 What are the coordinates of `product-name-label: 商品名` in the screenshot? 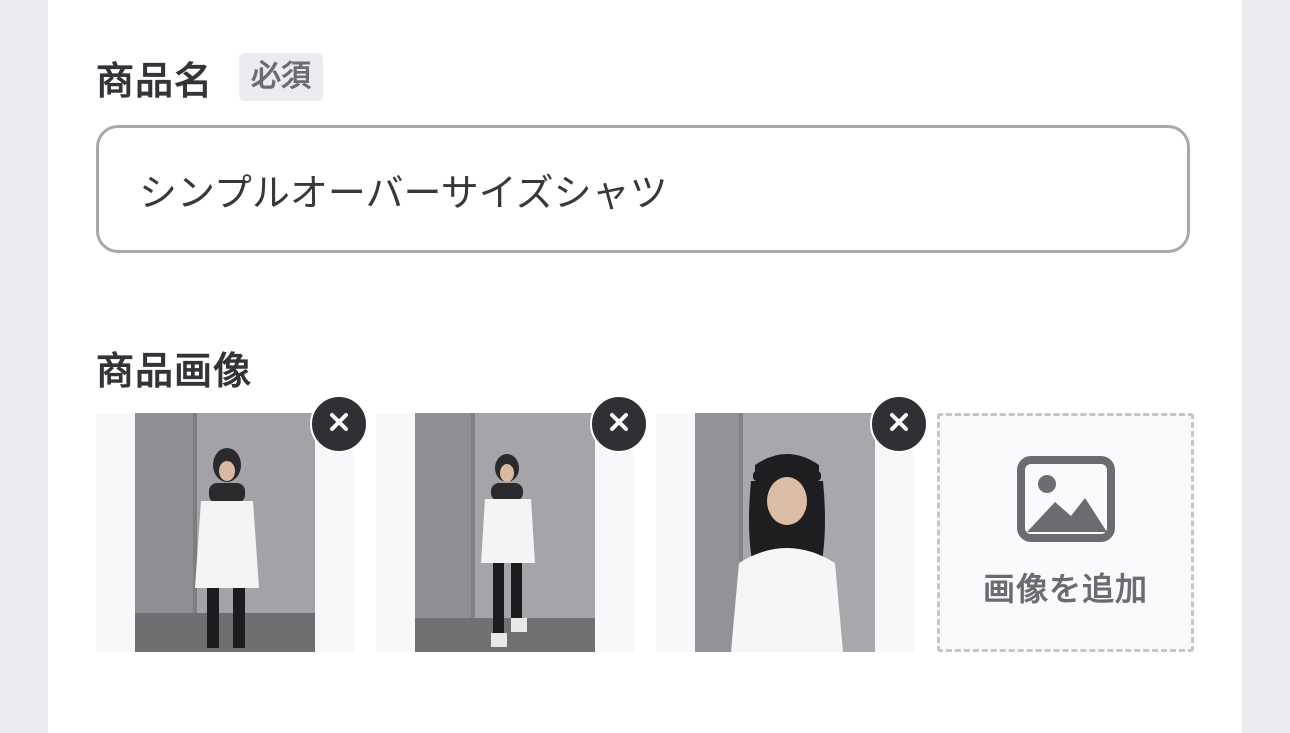 It's located at (155, 80).